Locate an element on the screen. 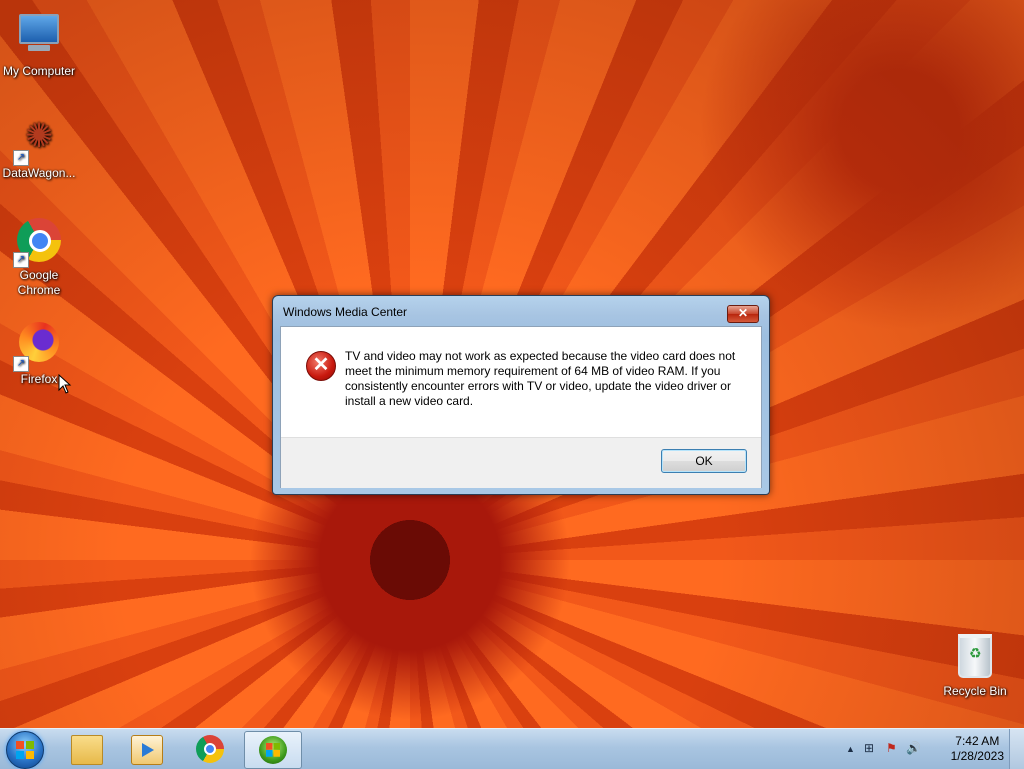 The height and width of the screenshot is (769, 1024). dialog-button-bar: OK is located at coordinates (521, 462).